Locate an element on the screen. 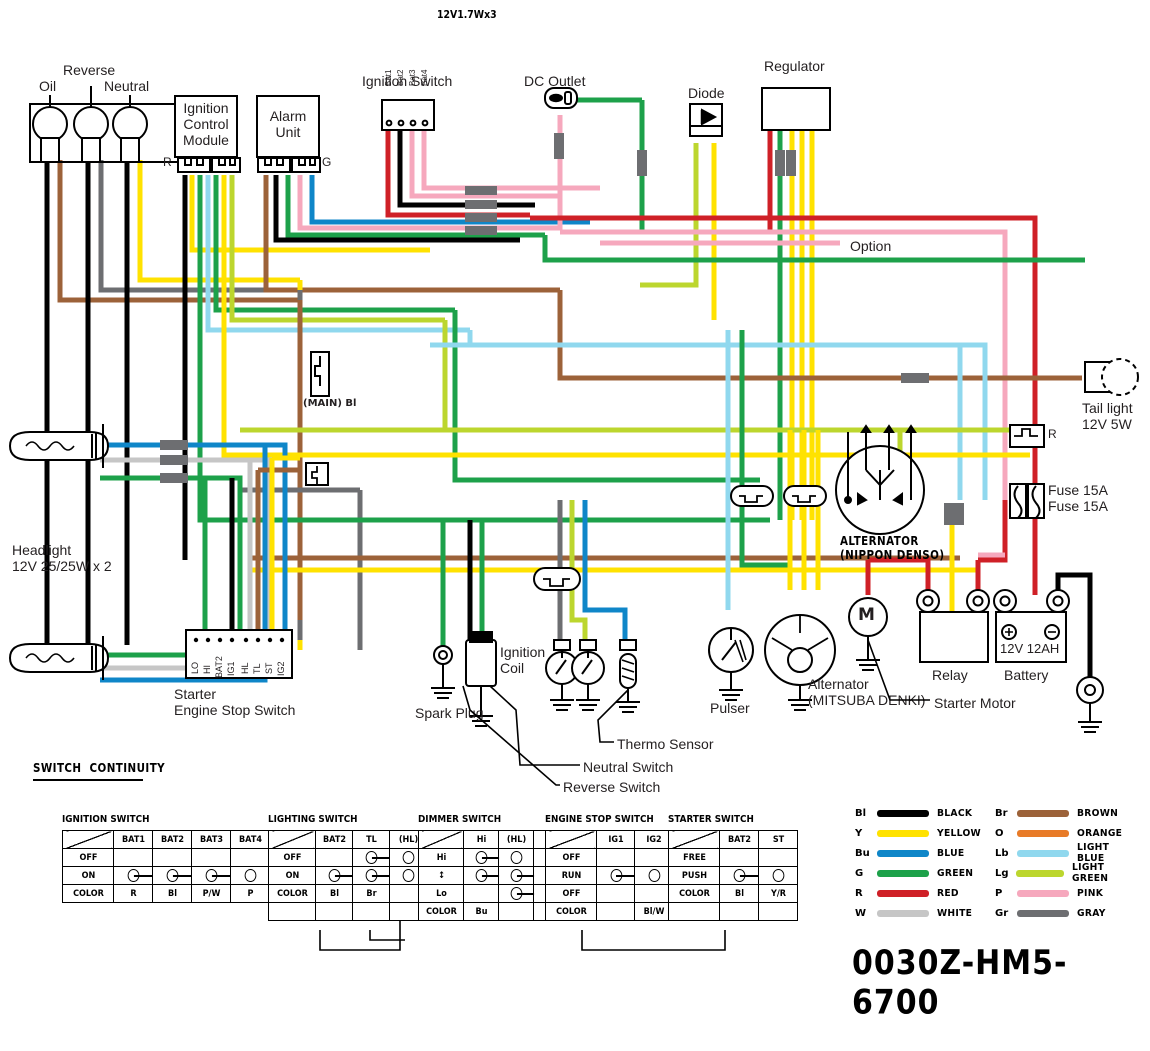  legend-left-row: Bl BLACK is located at coordinates (920, 813).